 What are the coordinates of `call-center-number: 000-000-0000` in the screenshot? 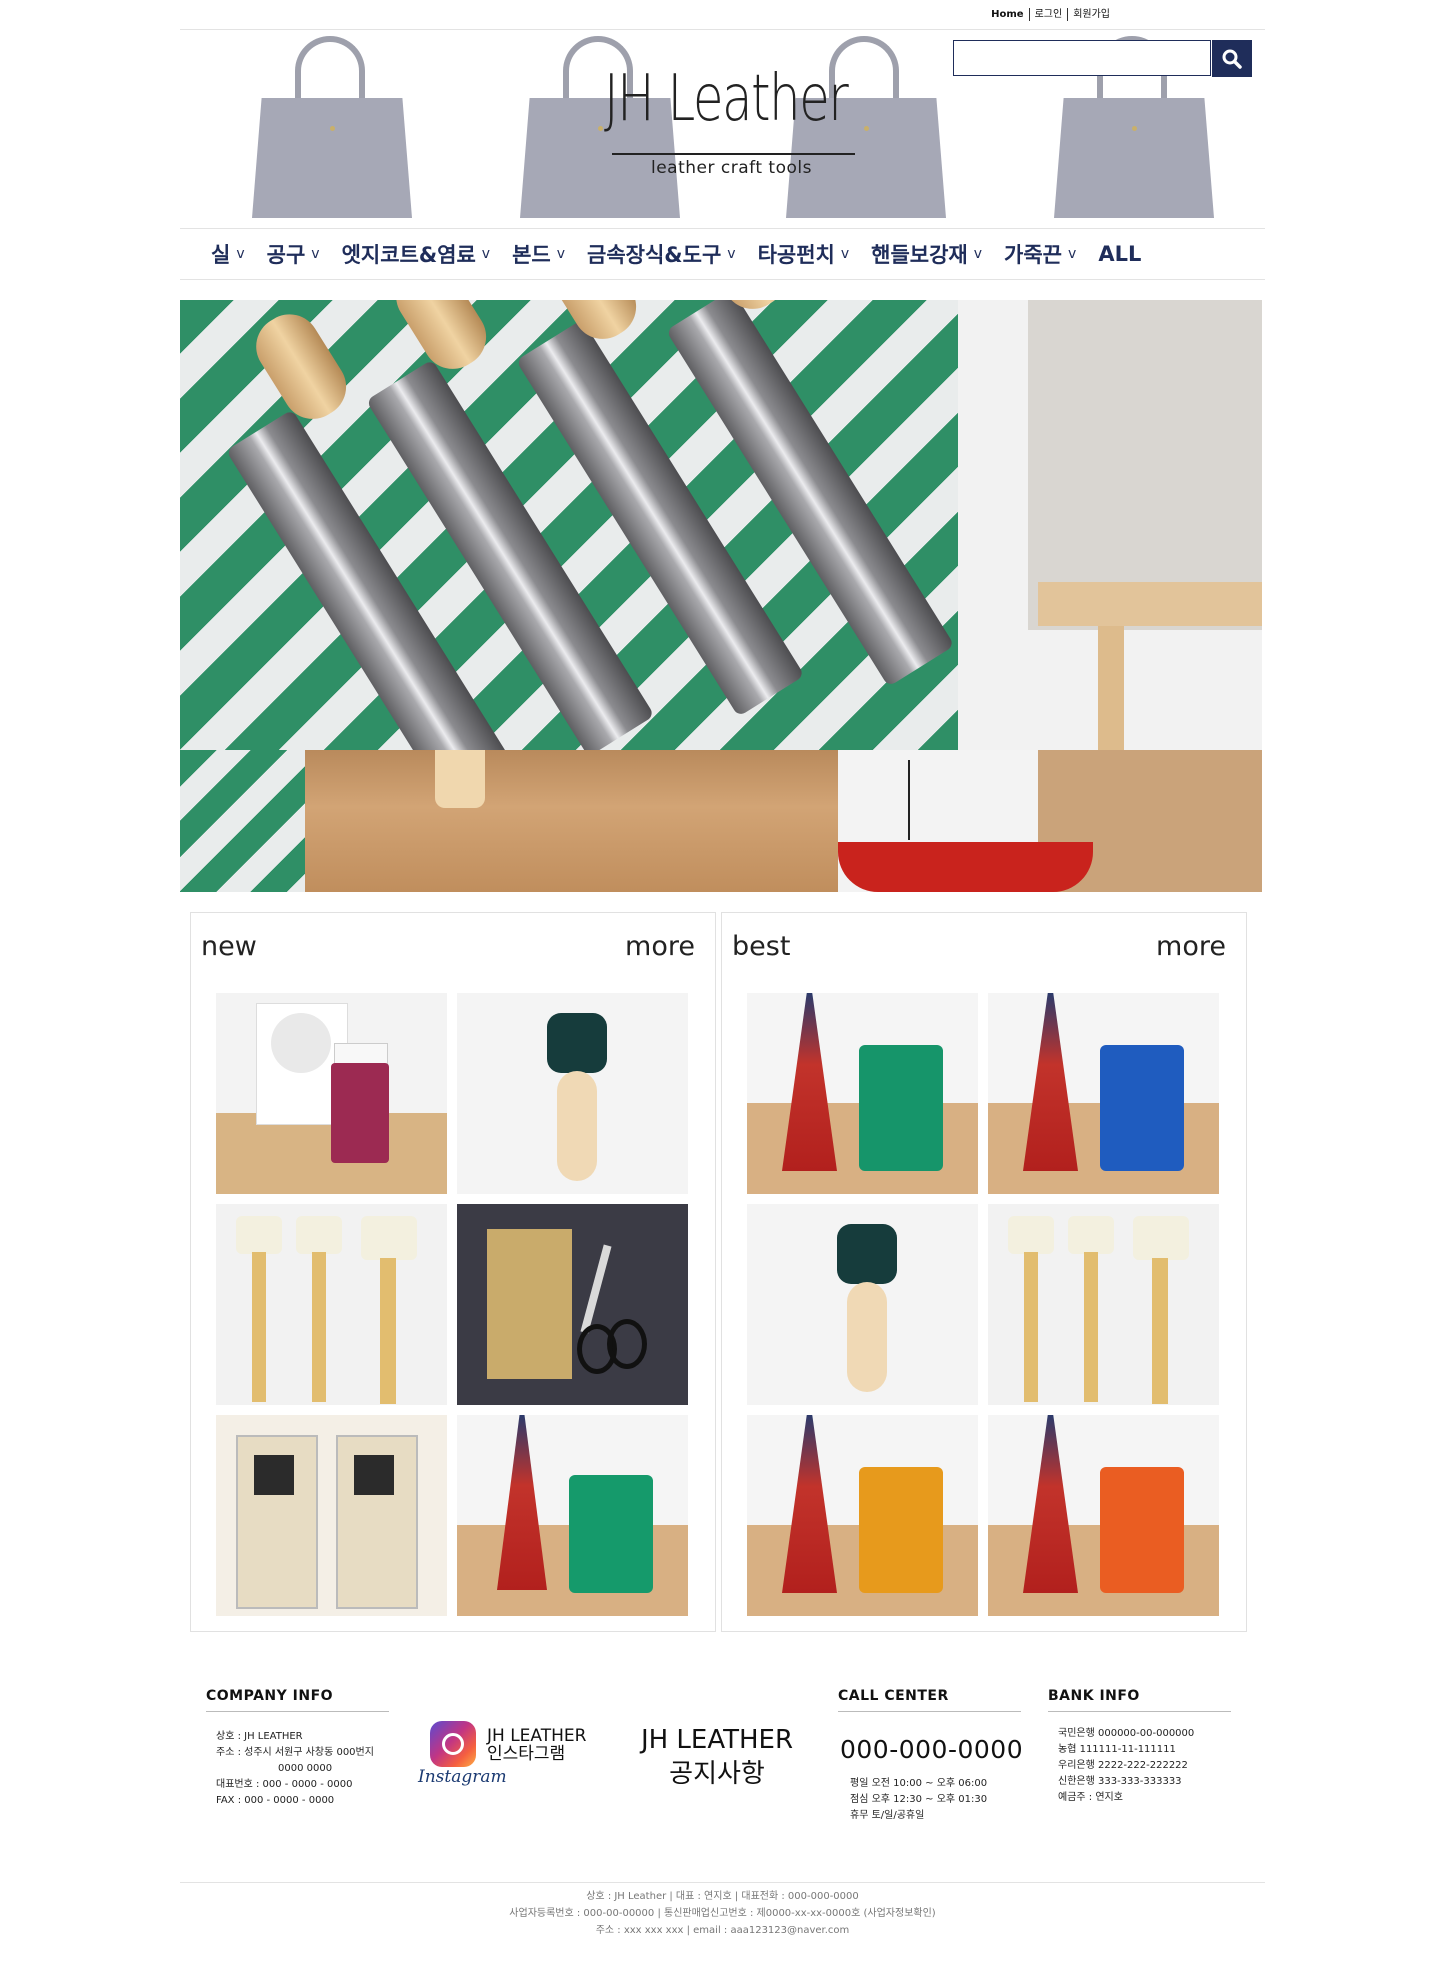 It's located at (932, 1749).